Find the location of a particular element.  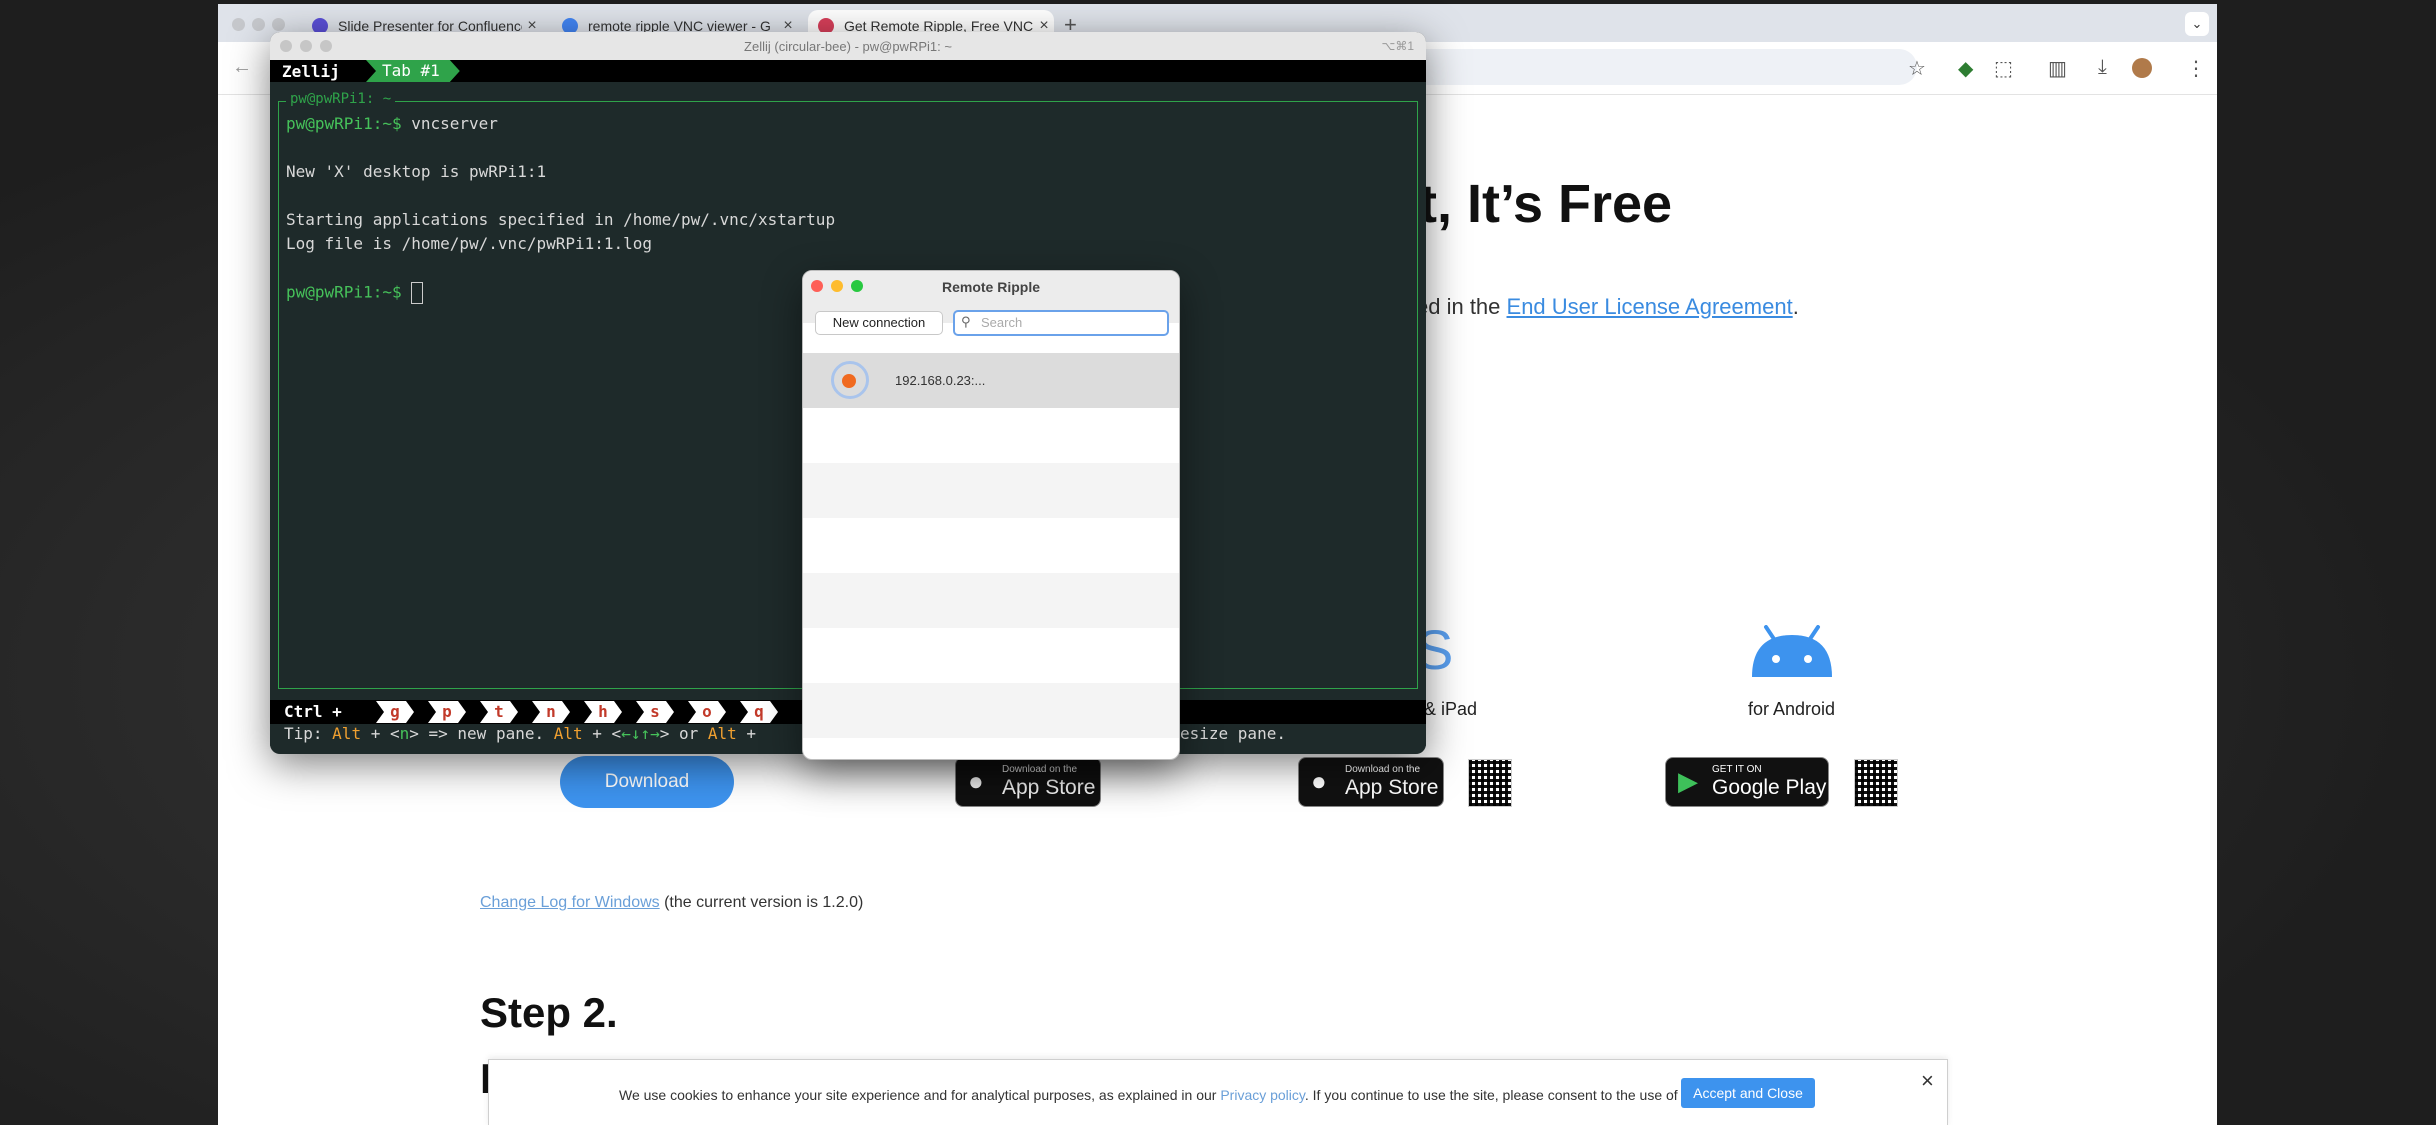

app-store-badge-ios: ● Download on the App Store is located at coordinates (1371, 782).